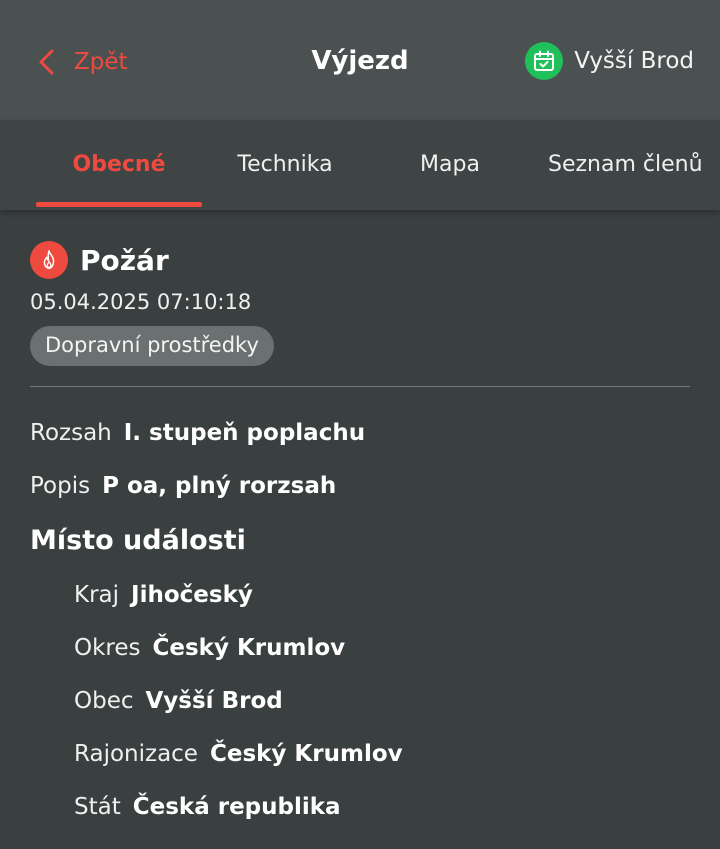 The image size is (720, 849). What do you see at coordinates (382, 594) in the screenshot?
I see `location-kraj: Kraj Jihočeský` at bounding box center [382, 594].